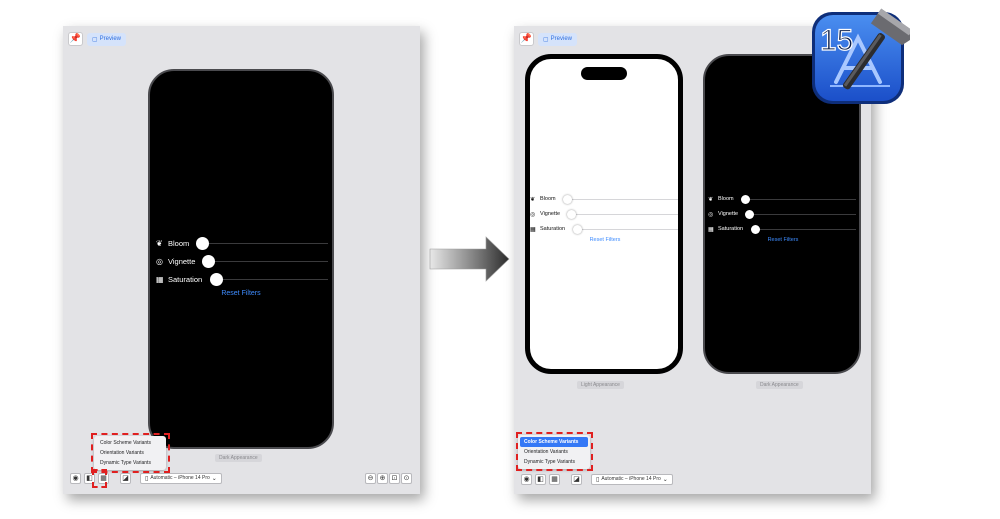 The width and height of the screenshot is (1000, 519). I want to click on selectable-mode-icon: ◧, so click(540, 479).